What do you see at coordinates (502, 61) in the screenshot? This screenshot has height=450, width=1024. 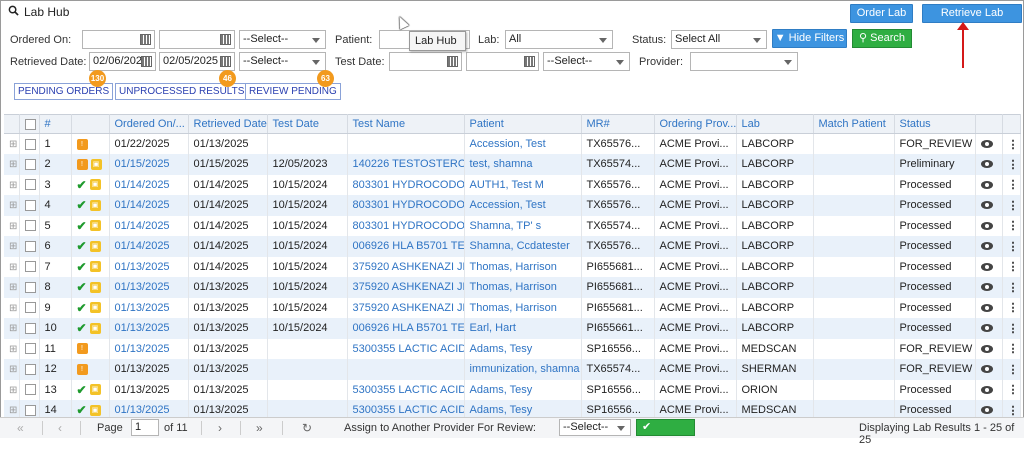 I see `test-date-to-field` at bounding box center [502, 61].